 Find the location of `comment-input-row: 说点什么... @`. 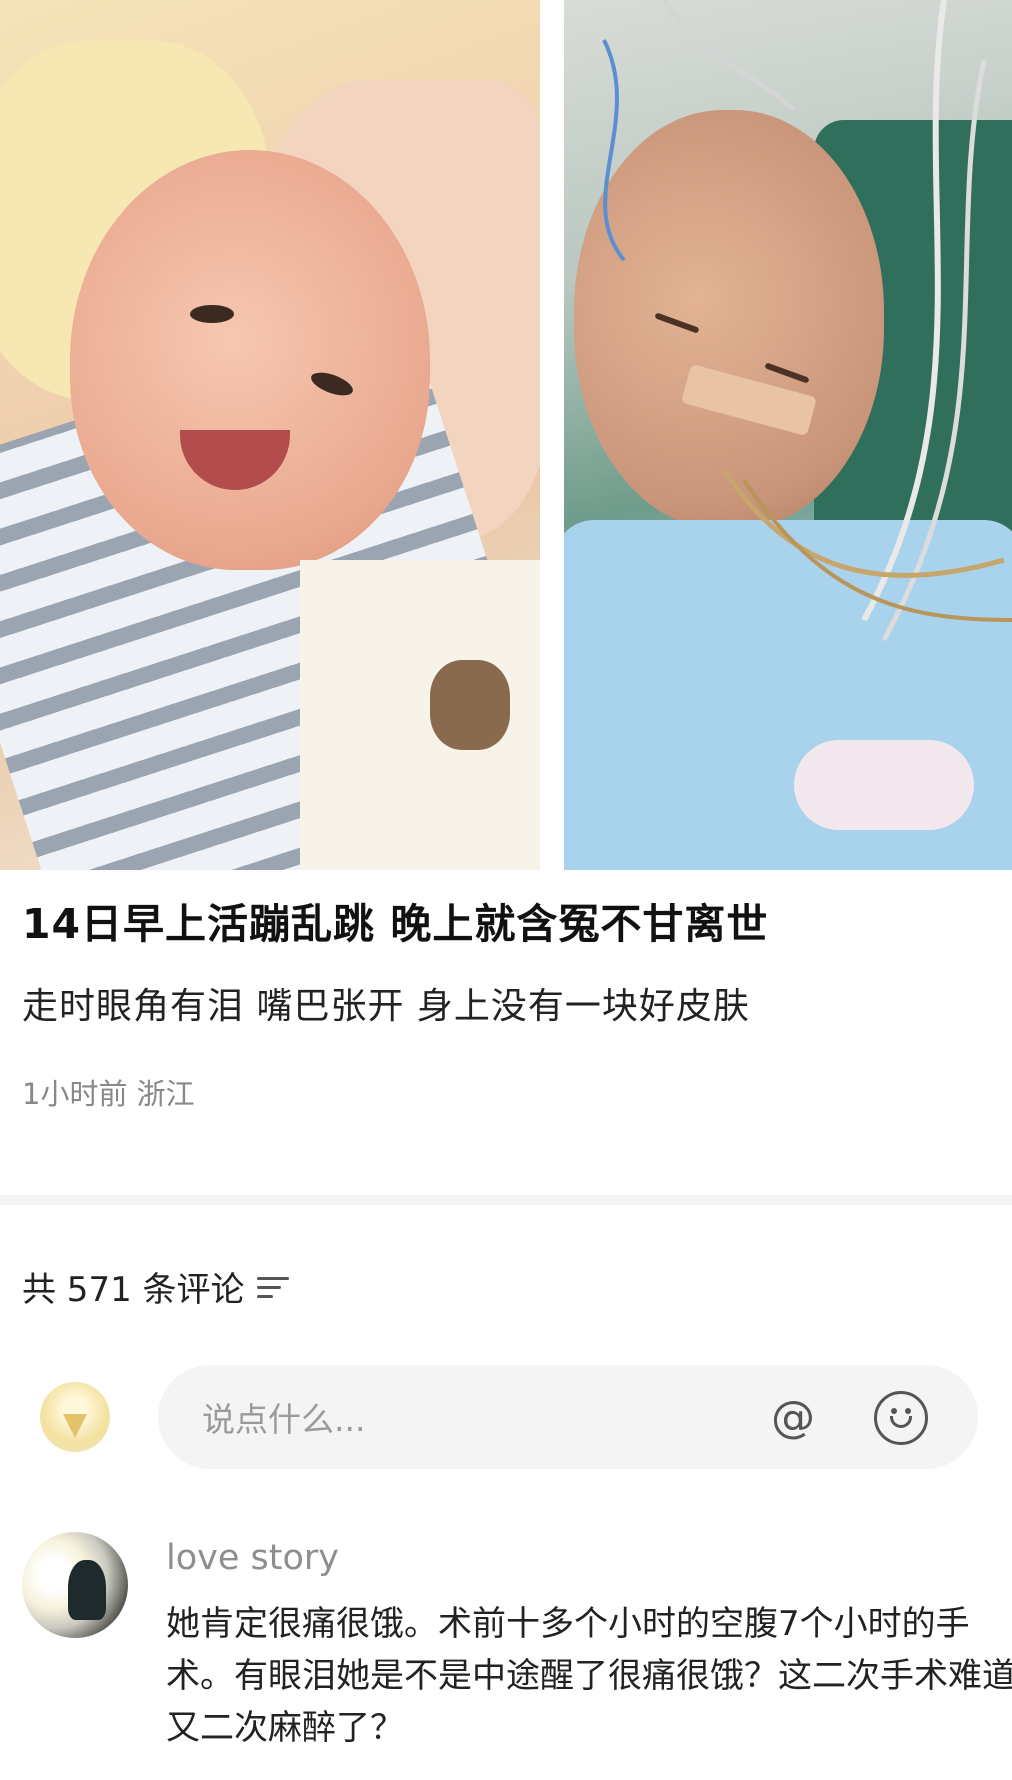

comment-input-row: 说点什么... @ is located at coordinates (526, 1417).